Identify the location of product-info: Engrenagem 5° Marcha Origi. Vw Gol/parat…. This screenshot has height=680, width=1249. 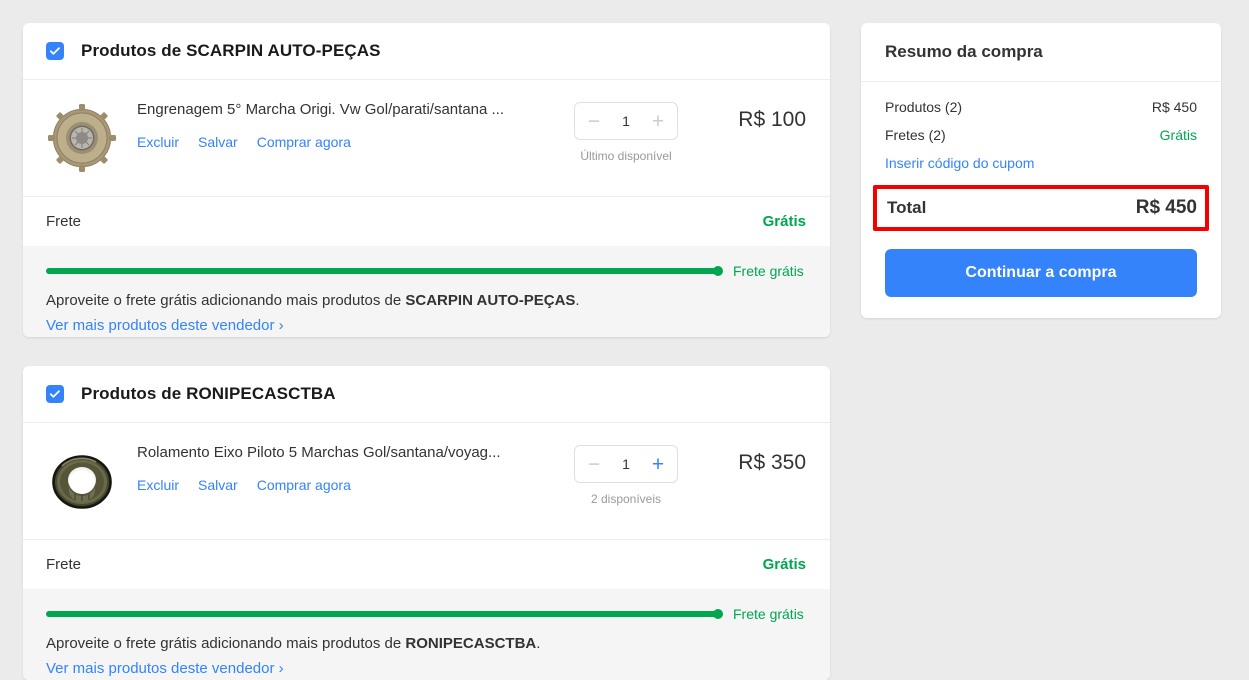
(342, 125).